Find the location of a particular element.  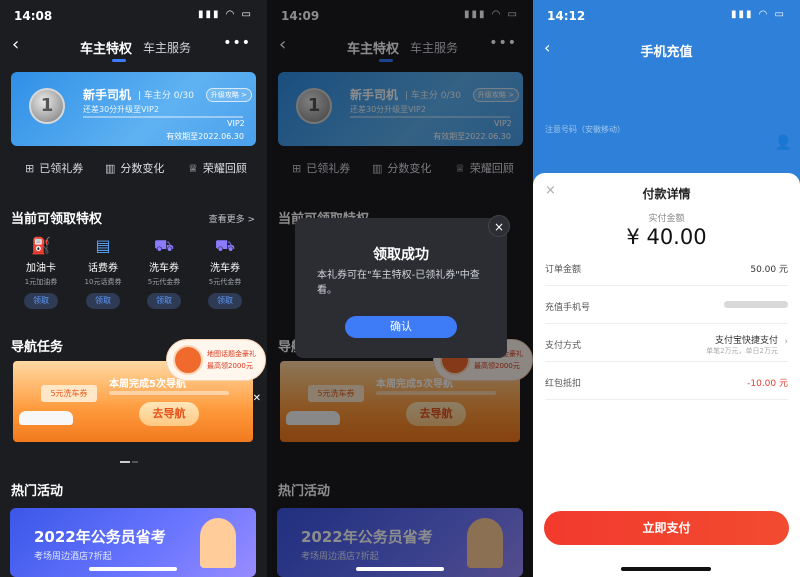

owner-score: | 车主分 0/30 is located at coordinates (166, 96).